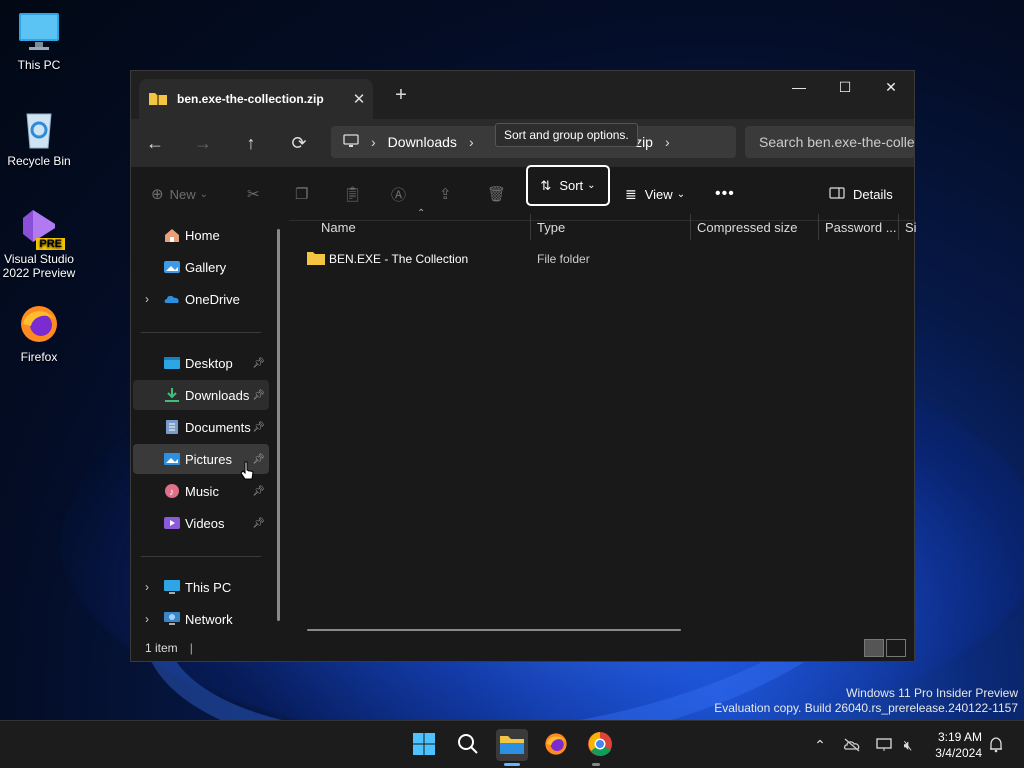 The height and width of the screenshot is (768, 1024). I want to click on refresh-button: ⟳, so click(299, 143).